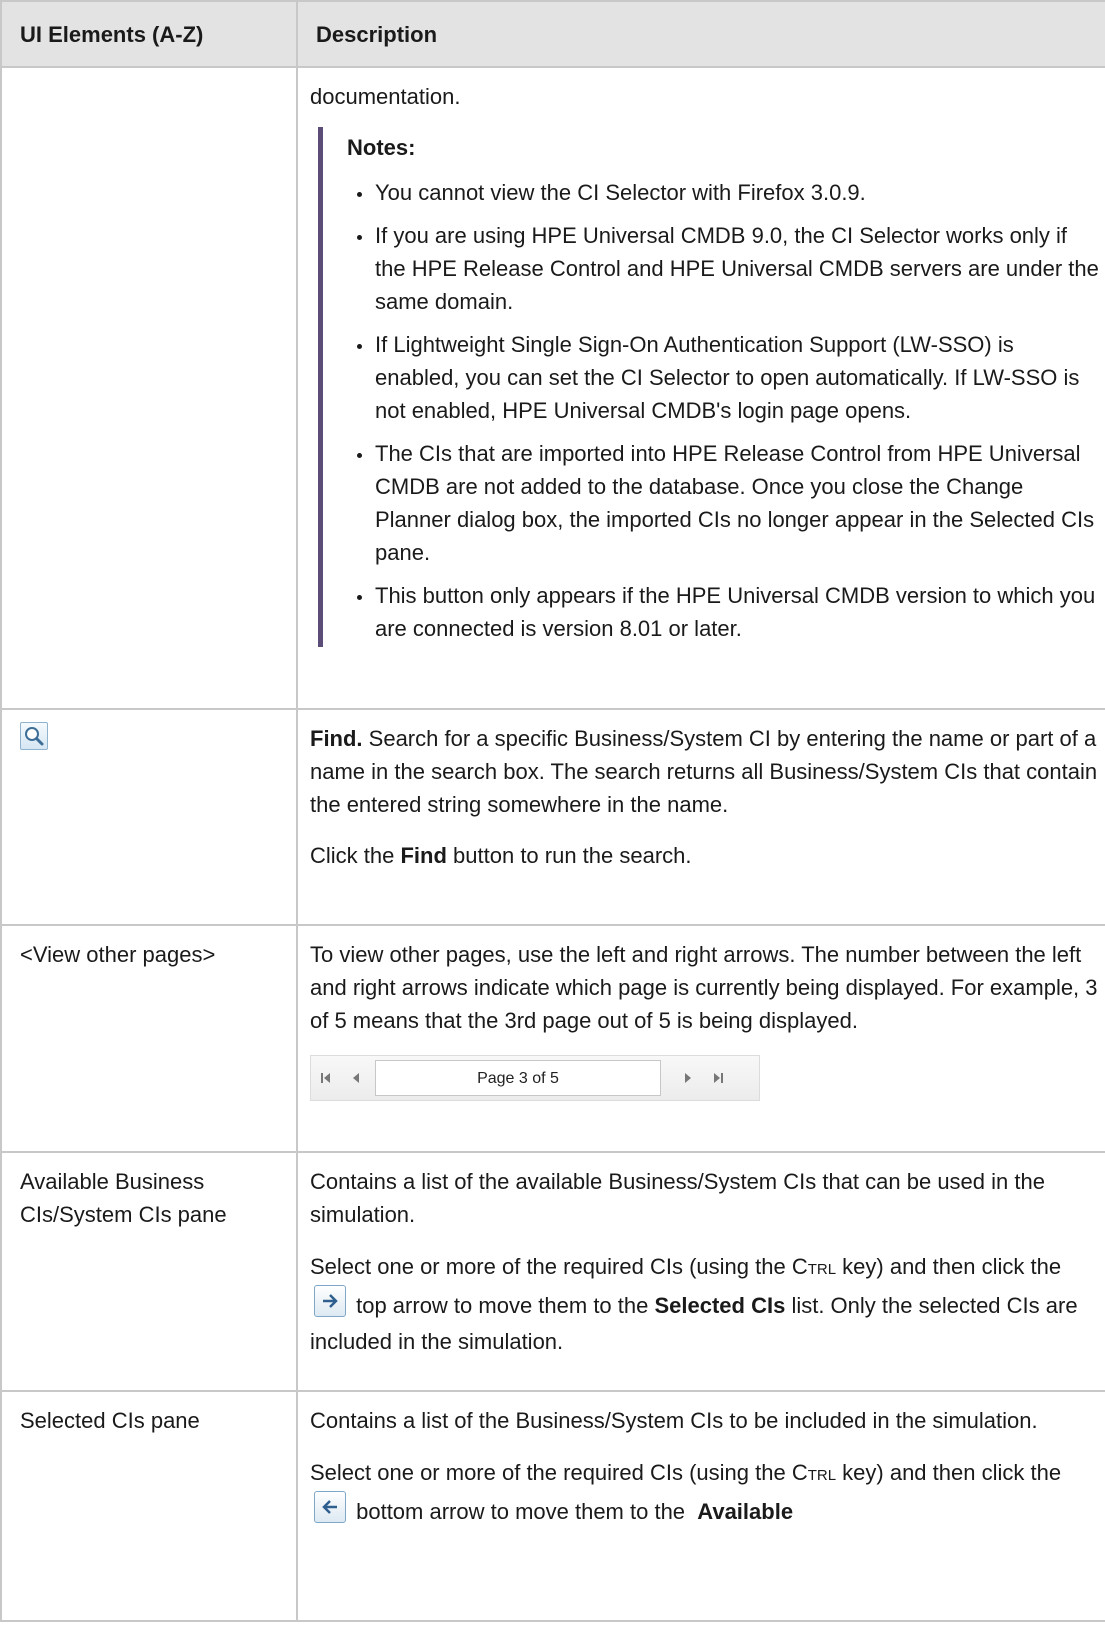 This screenshot has height=1634, width=1105. Describe the element at coordinates (330, 1301) in the screenshot. I see `move-right-arrow-icon` at that location.